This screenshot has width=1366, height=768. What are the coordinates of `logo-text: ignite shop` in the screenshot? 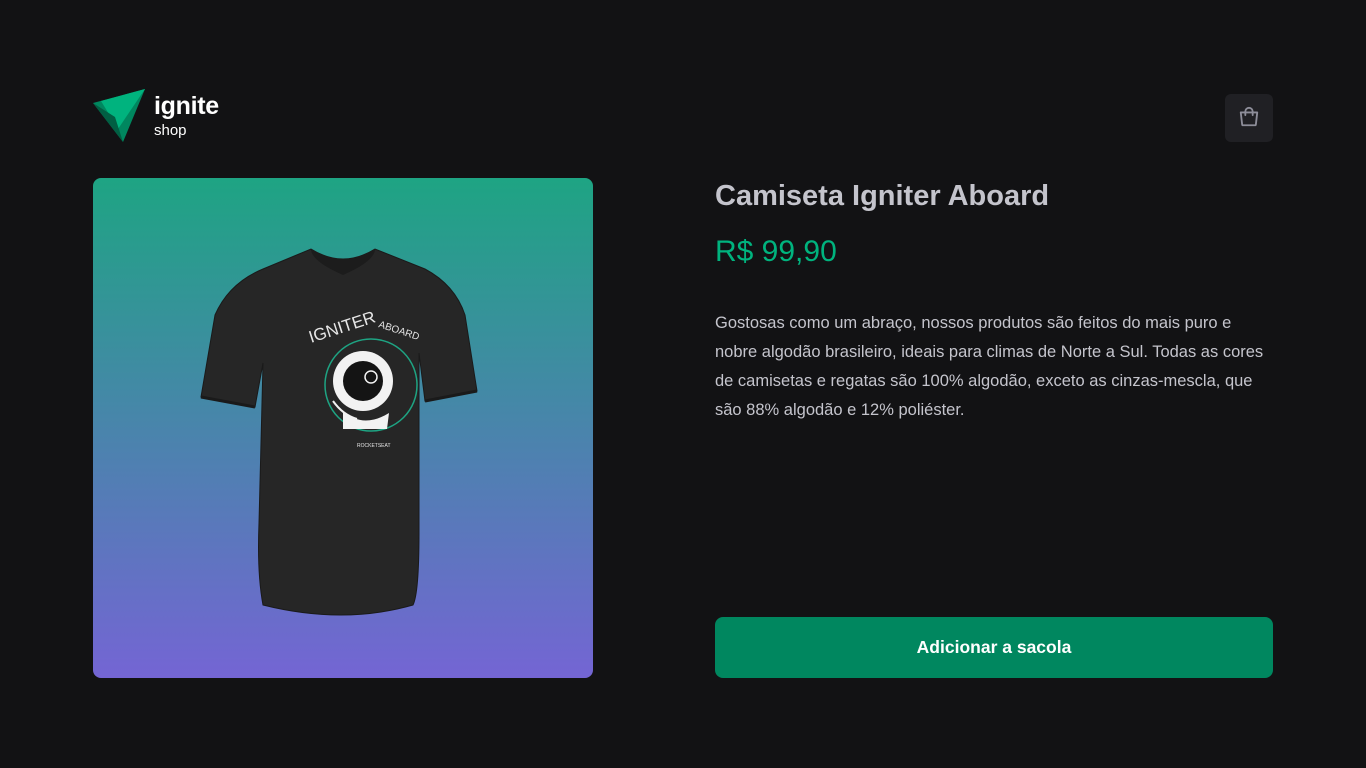 It's located at (186, 115).